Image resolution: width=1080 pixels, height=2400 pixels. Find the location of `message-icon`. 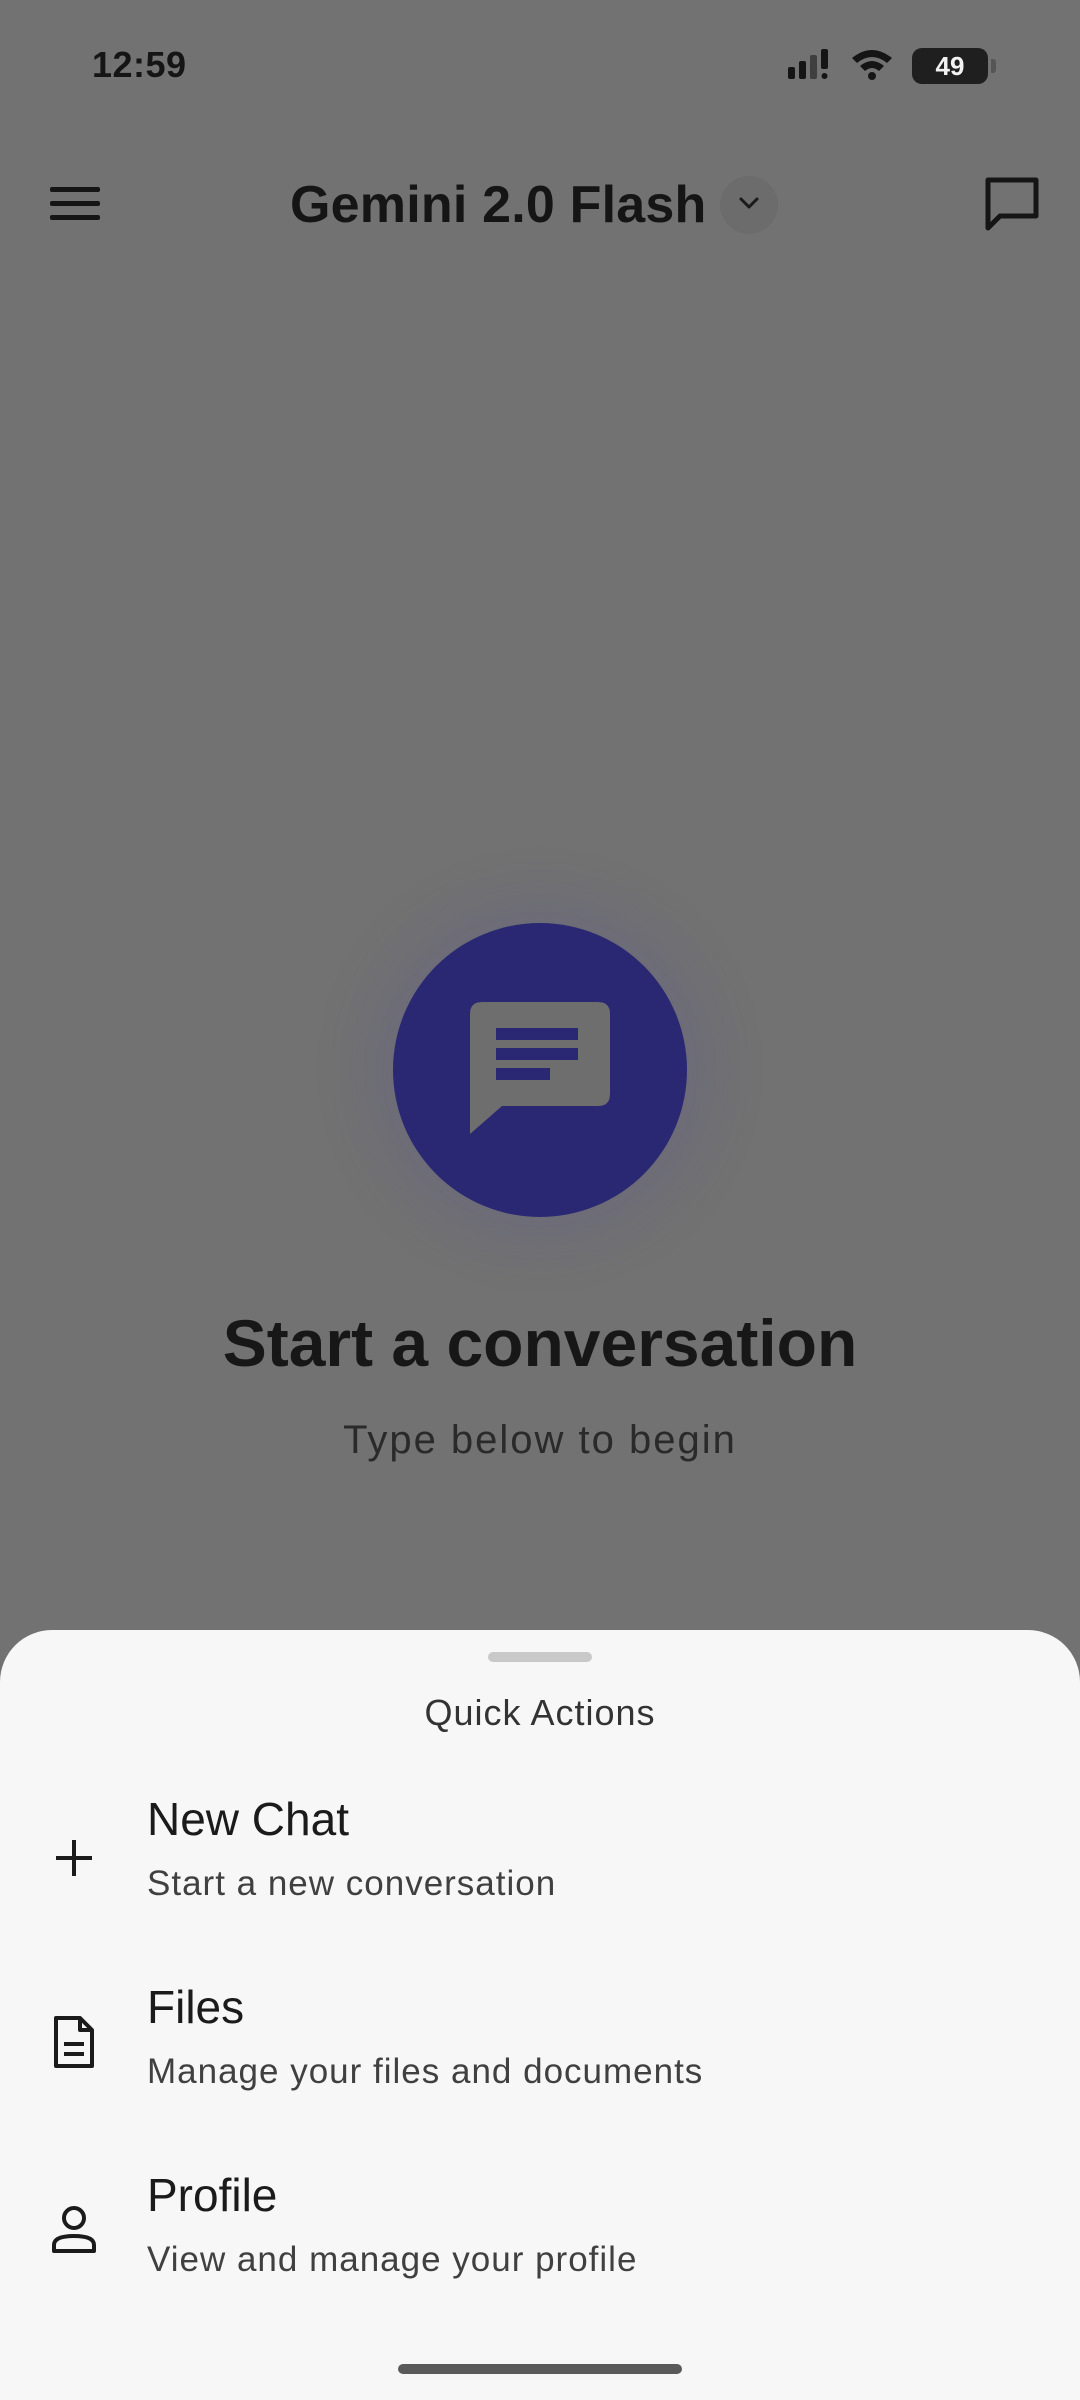

message-icon is located at coordinates (540, 1070).